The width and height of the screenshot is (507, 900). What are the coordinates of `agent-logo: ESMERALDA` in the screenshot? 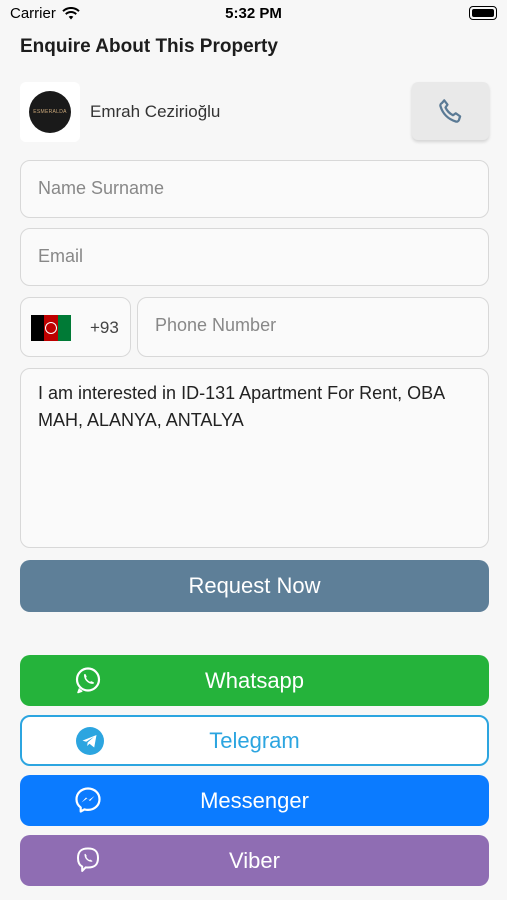 It's located at (50, 112).